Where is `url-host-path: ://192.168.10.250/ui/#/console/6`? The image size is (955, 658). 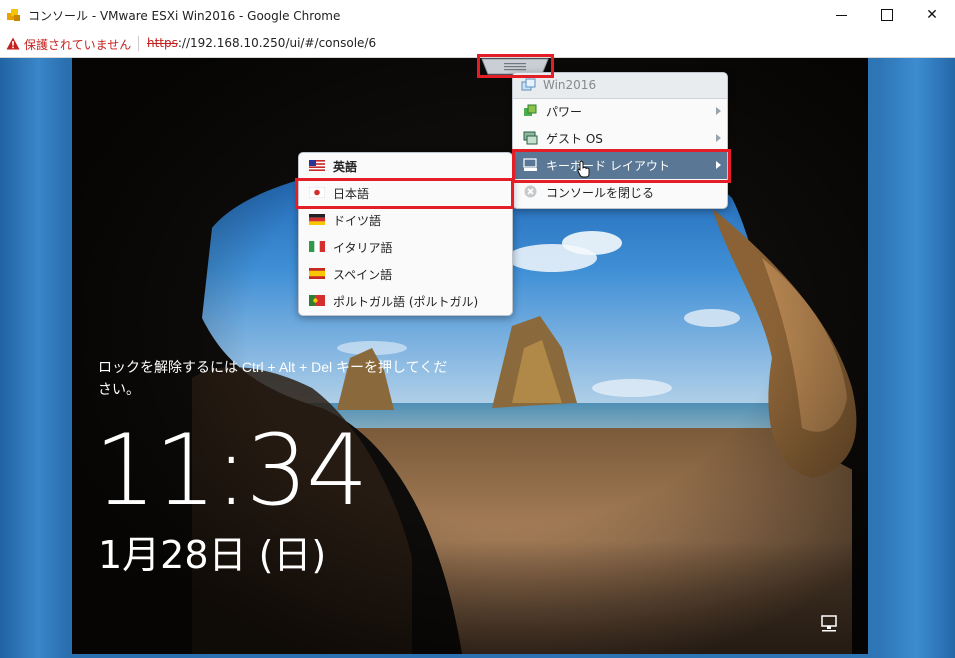
url-host-path: ://192.168.10.250/ui/#/console/6 is located at coordinates (277, 43).